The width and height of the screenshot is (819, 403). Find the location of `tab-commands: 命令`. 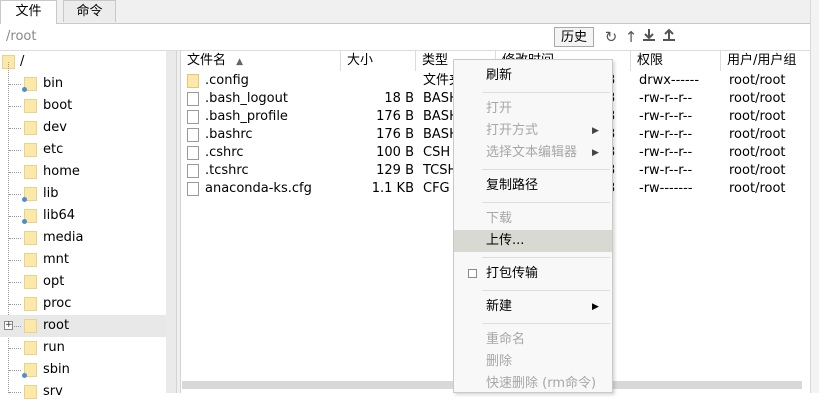

tab-commands: 命令 is located at coordinates (89, 11).